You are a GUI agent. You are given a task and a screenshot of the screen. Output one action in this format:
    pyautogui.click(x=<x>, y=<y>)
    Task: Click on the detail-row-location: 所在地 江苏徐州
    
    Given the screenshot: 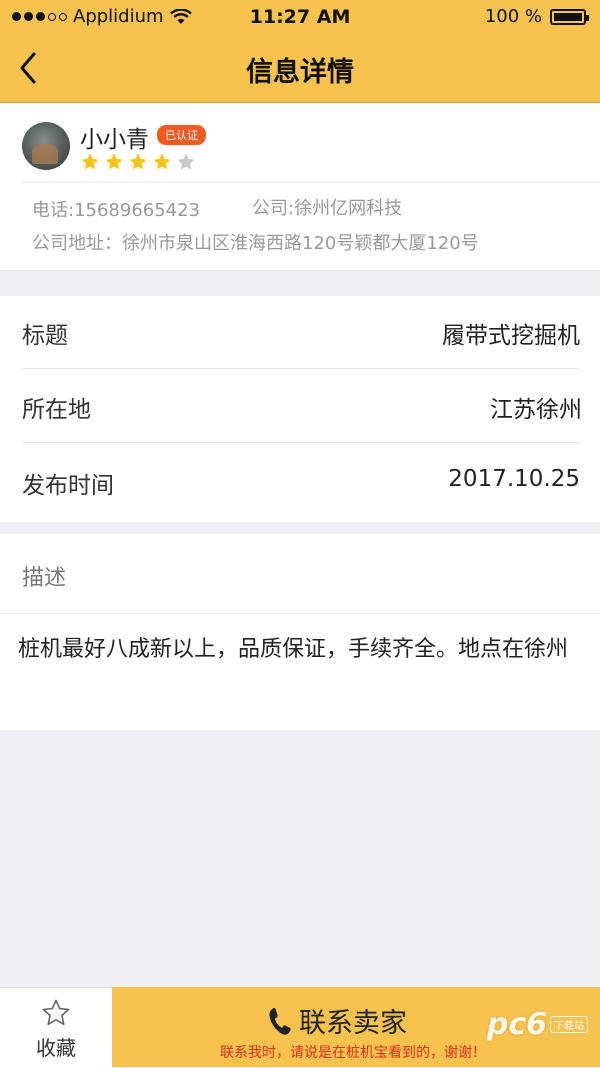 What is the action you would take?
    pyautogui.click(x=302, y=407)
    